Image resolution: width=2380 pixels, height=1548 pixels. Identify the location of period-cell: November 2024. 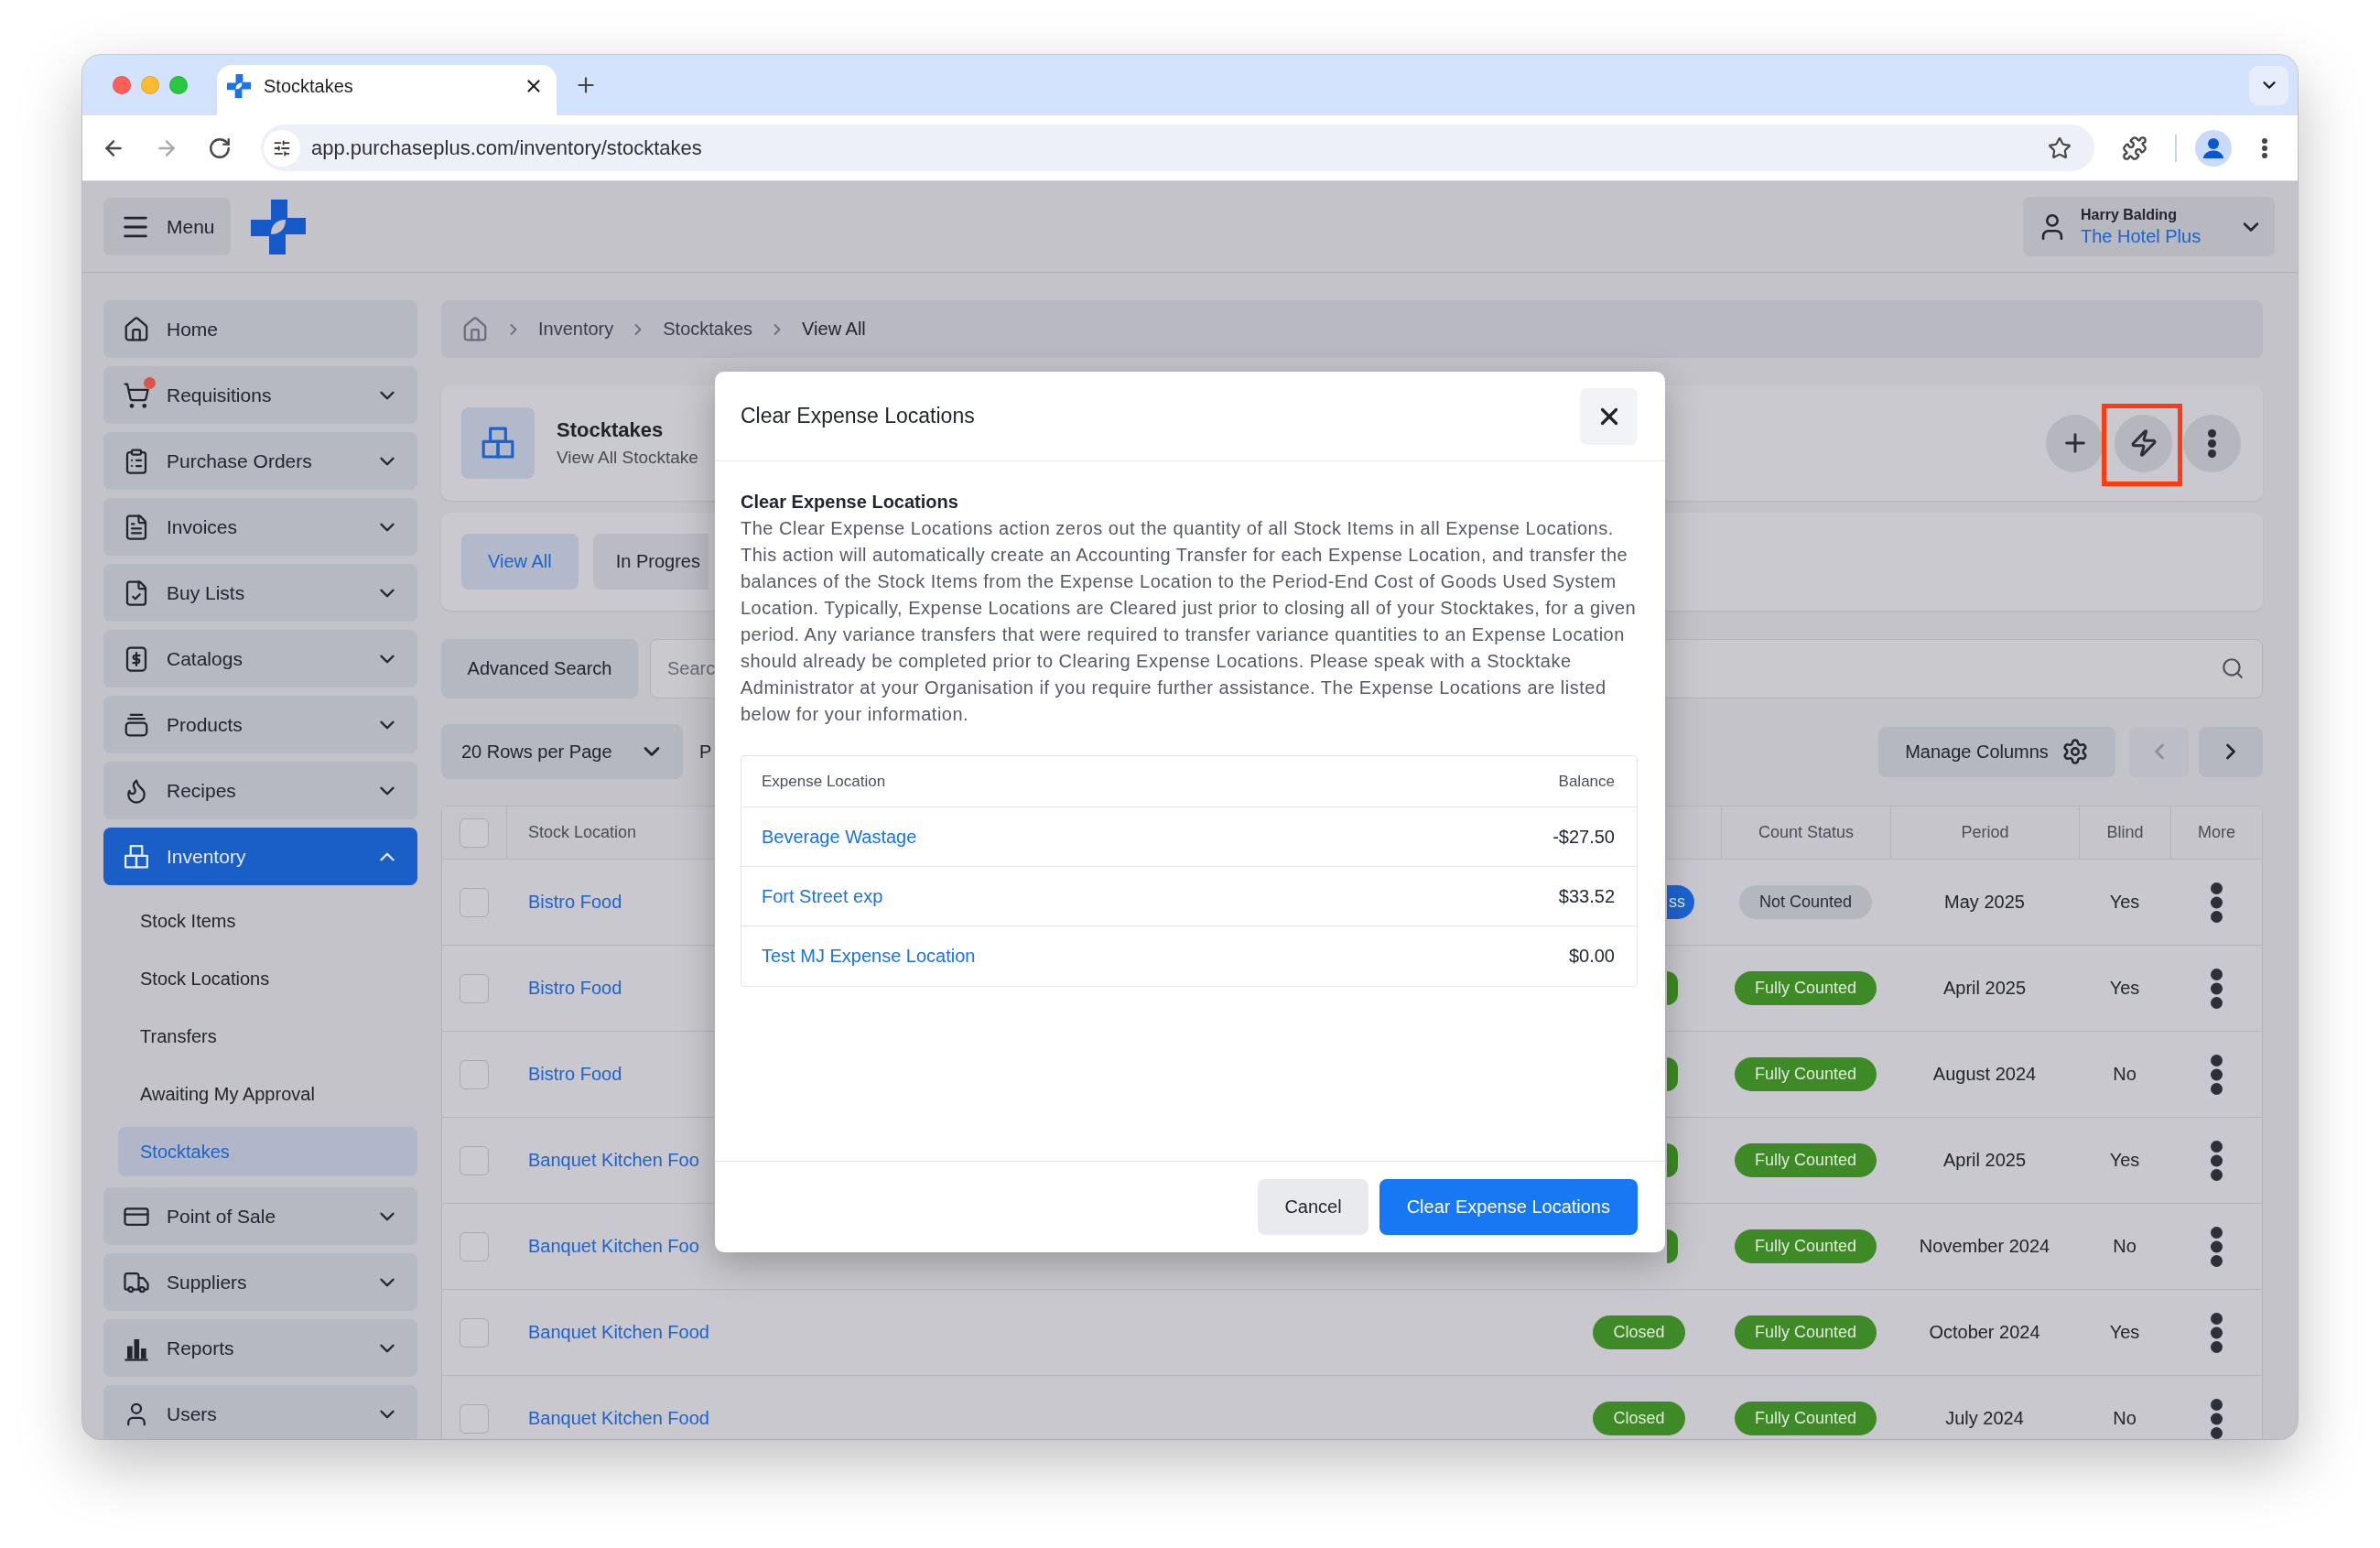
(1984, 1247).